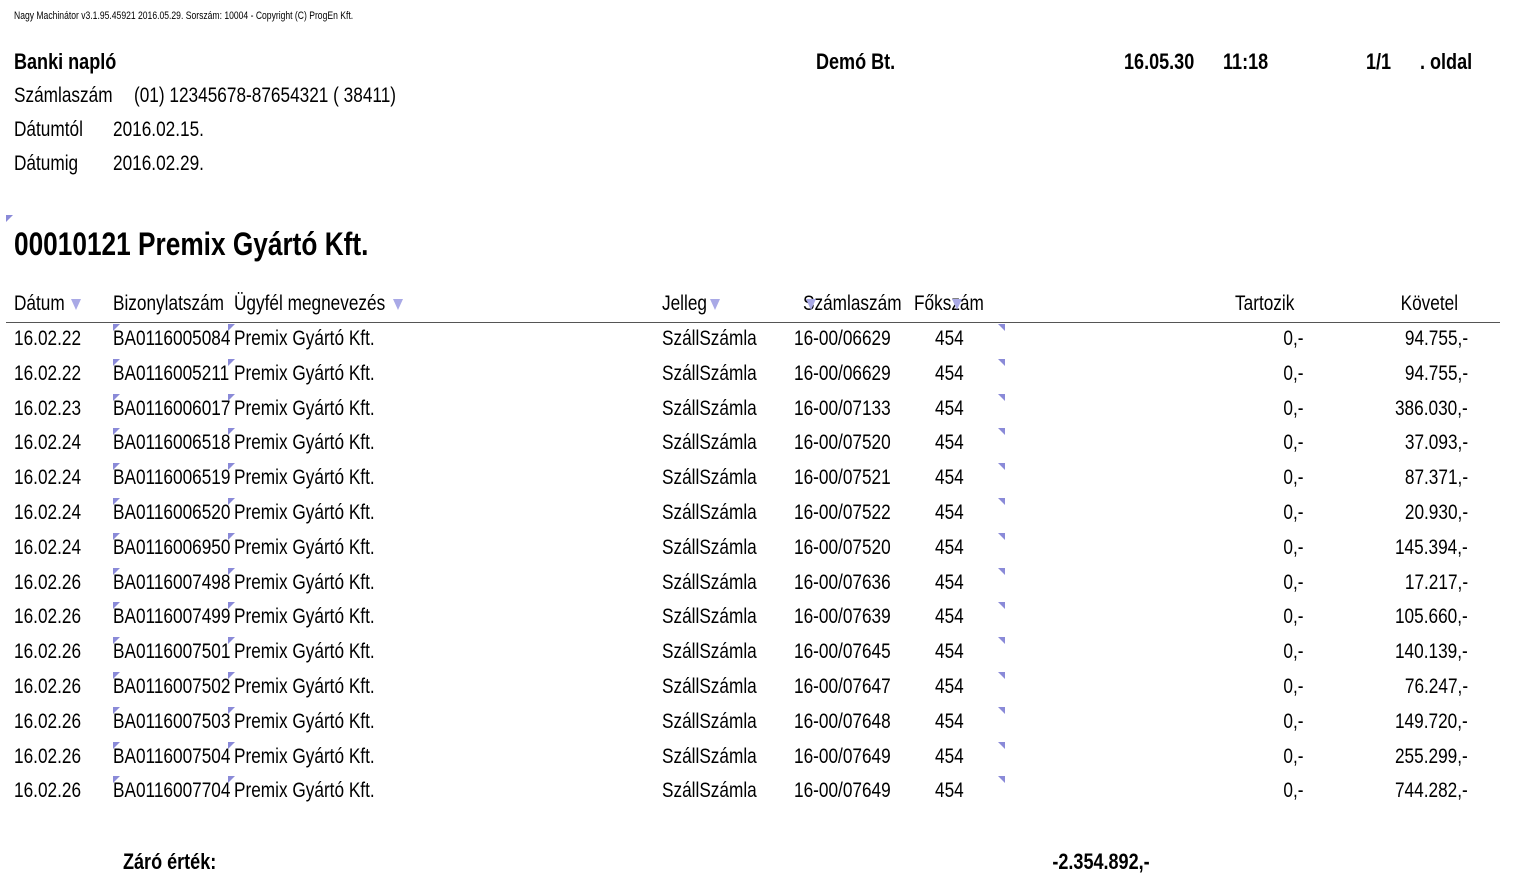 The image size is (1514, 896). I want to click on closing-value: -2.354.892,-, so click(1101, 861).